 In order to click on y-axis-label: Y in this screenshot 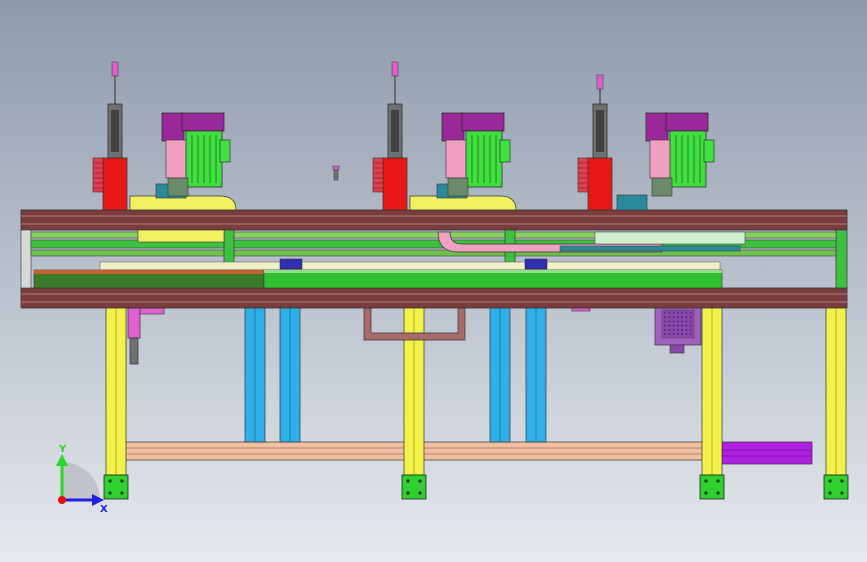, I will do `click(62, 449)`.